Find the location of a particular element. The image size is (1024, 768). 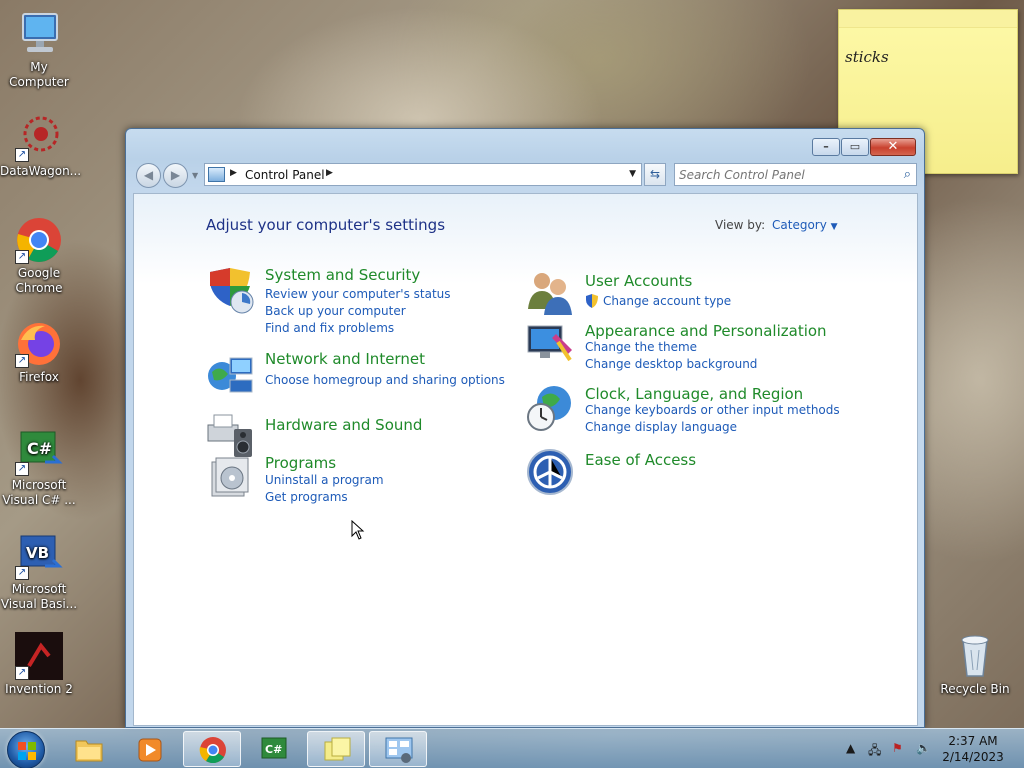

security-shield-icon is located at coordinates (231, 291).